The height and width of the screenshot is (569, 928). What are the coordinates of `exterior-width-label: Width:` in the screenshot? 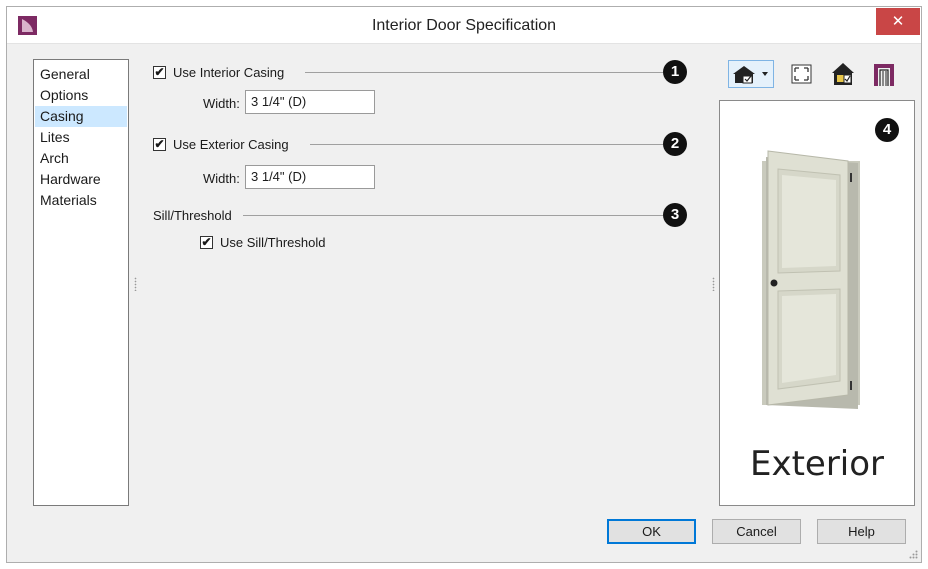 It's located at (221, 178).